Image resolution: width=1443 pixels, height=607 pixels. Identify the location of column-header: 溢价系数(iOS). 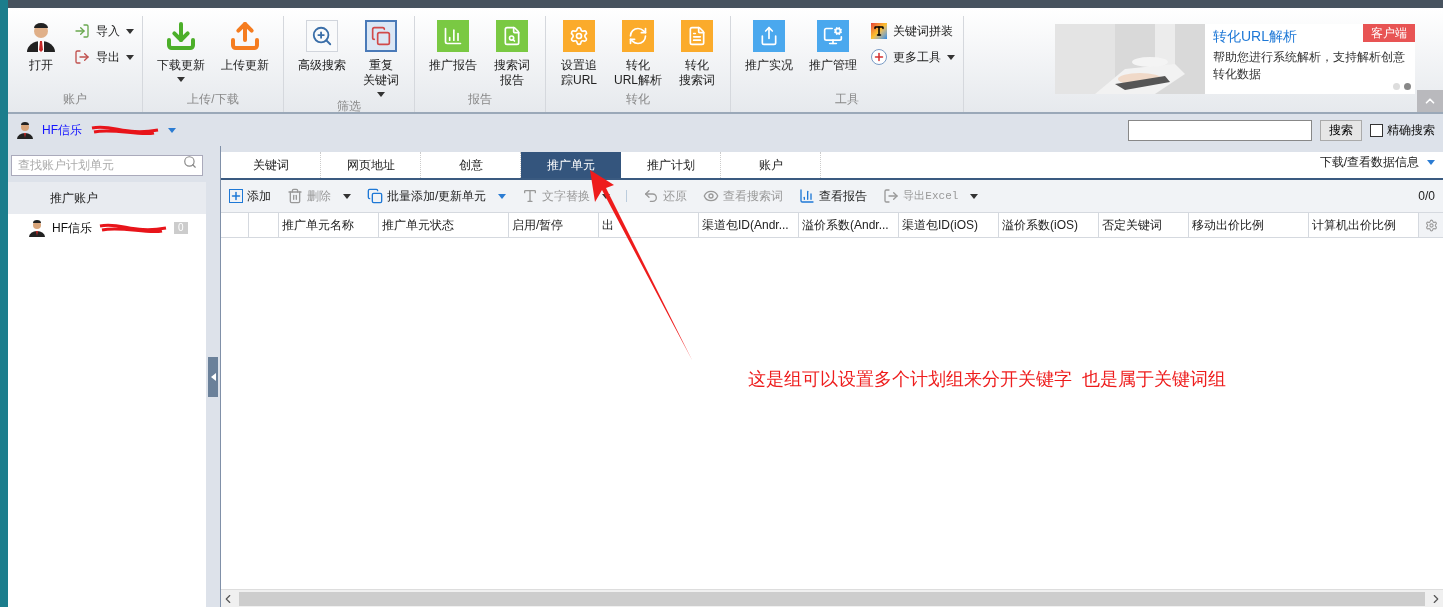
(1049, 225).